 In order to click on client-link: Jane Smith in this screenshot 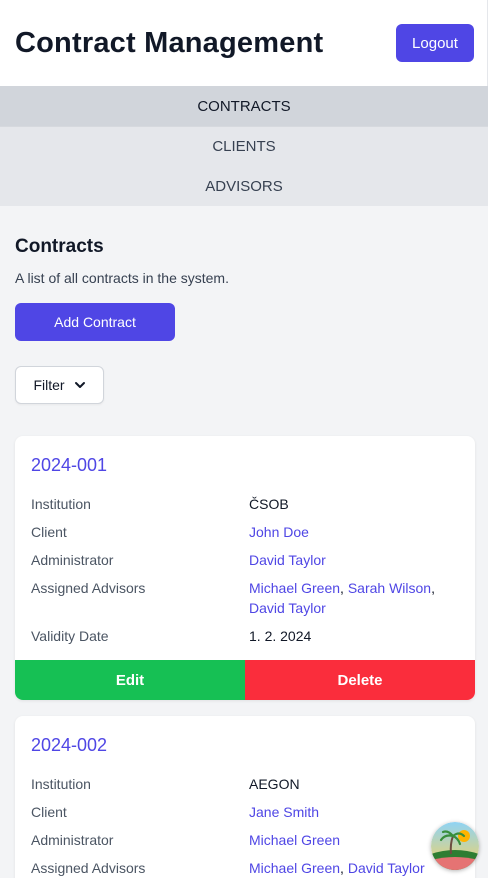, I will do `click(284, 812)`.